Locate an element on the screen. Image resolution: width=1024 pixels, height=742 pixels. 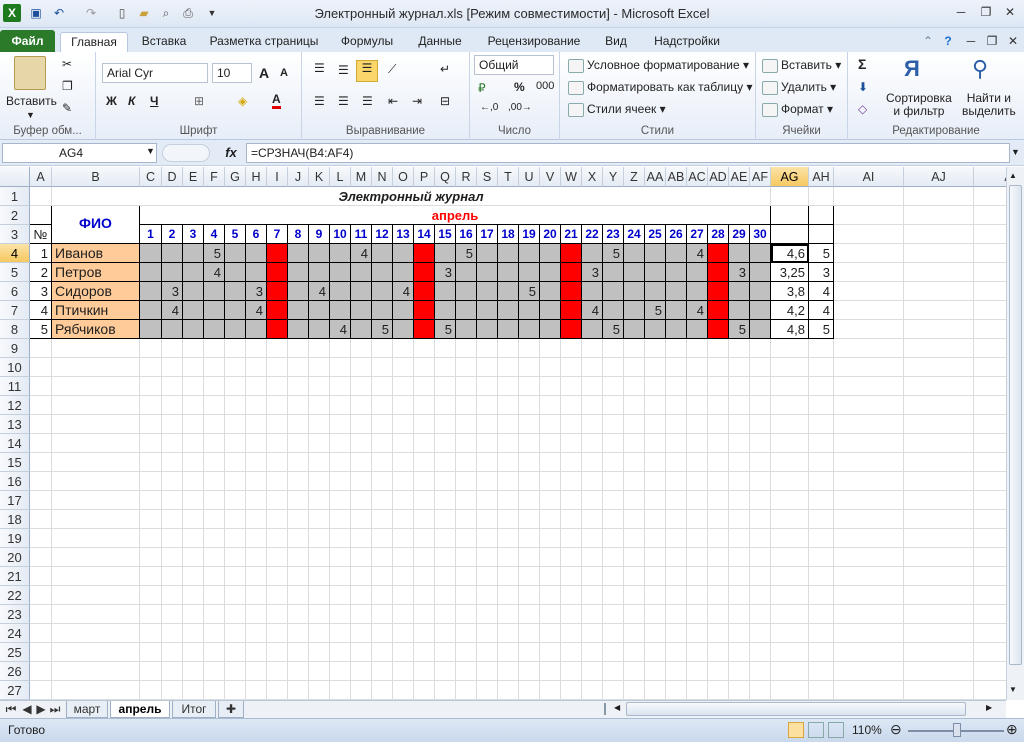
find-select-icon: ⚲ is located at coordinates (980, 69).